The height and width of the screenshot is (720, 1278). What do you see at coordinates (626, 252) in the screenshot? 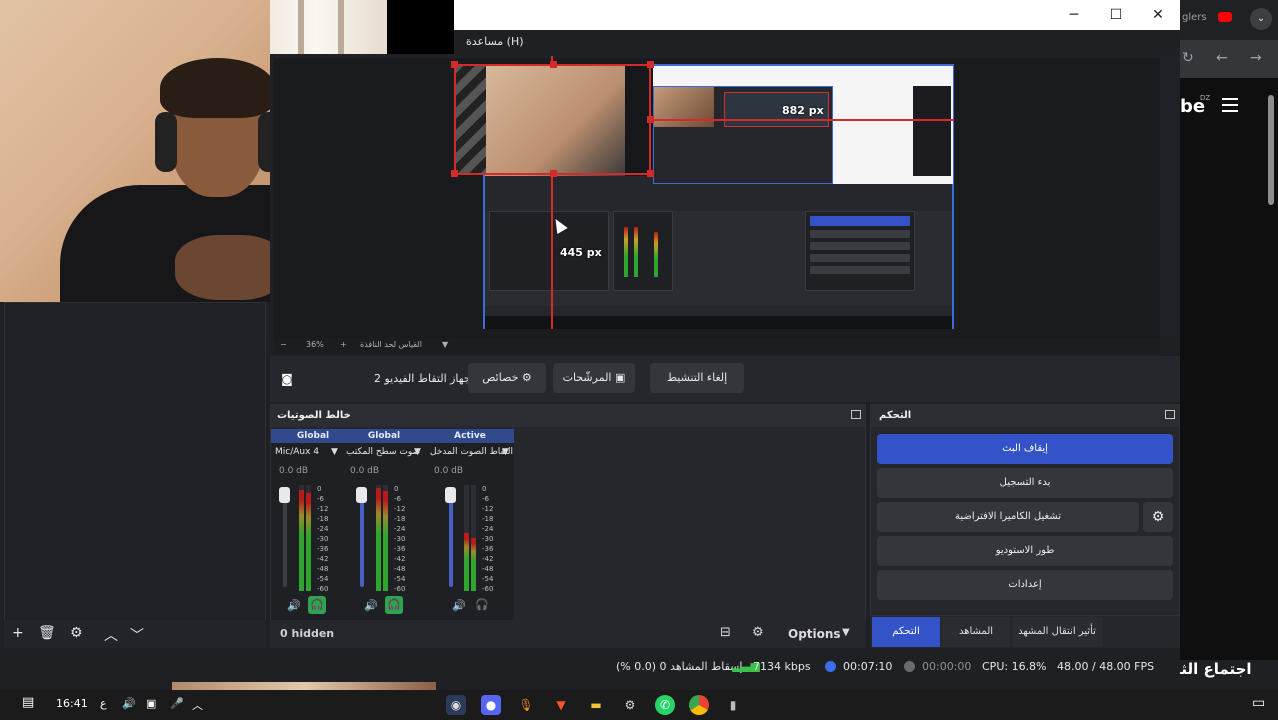
I see `nested-meter` at bounding box center [626, 252].